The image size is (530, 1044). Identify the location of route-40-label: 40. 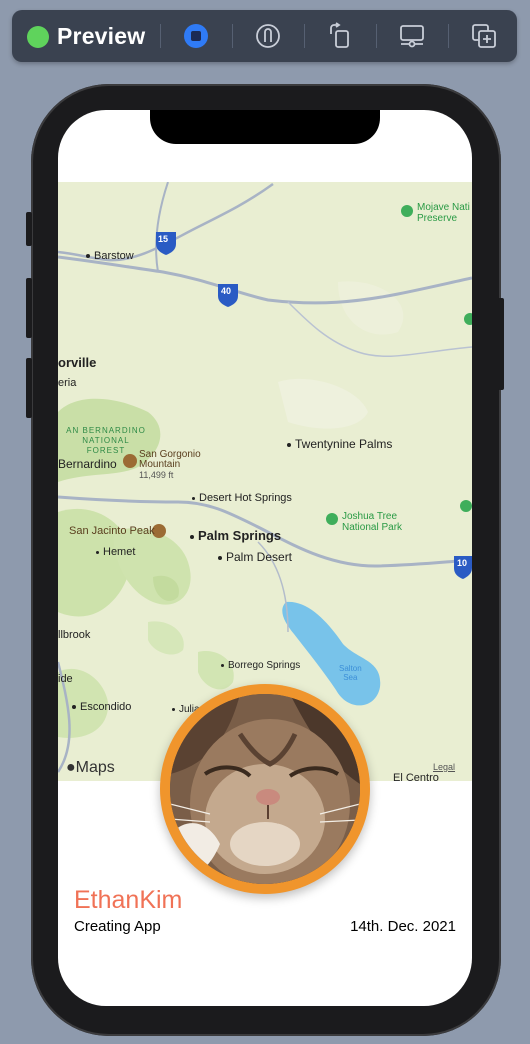
(226, 291).